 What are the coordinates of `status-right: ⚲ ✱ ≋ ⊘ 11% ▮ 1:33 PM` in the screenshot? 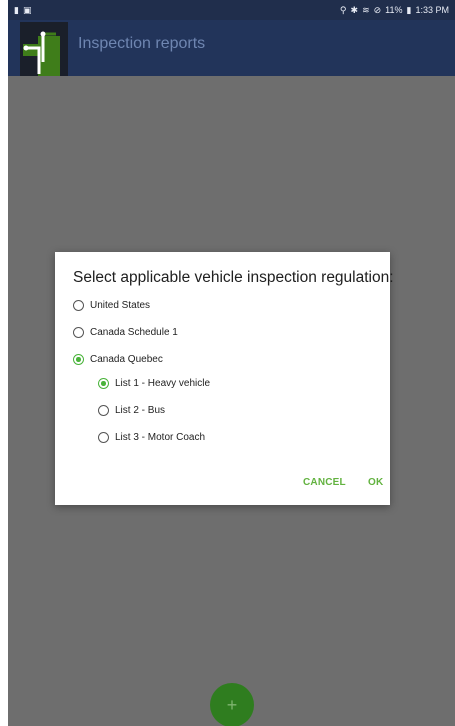 It's located at (394, 10).